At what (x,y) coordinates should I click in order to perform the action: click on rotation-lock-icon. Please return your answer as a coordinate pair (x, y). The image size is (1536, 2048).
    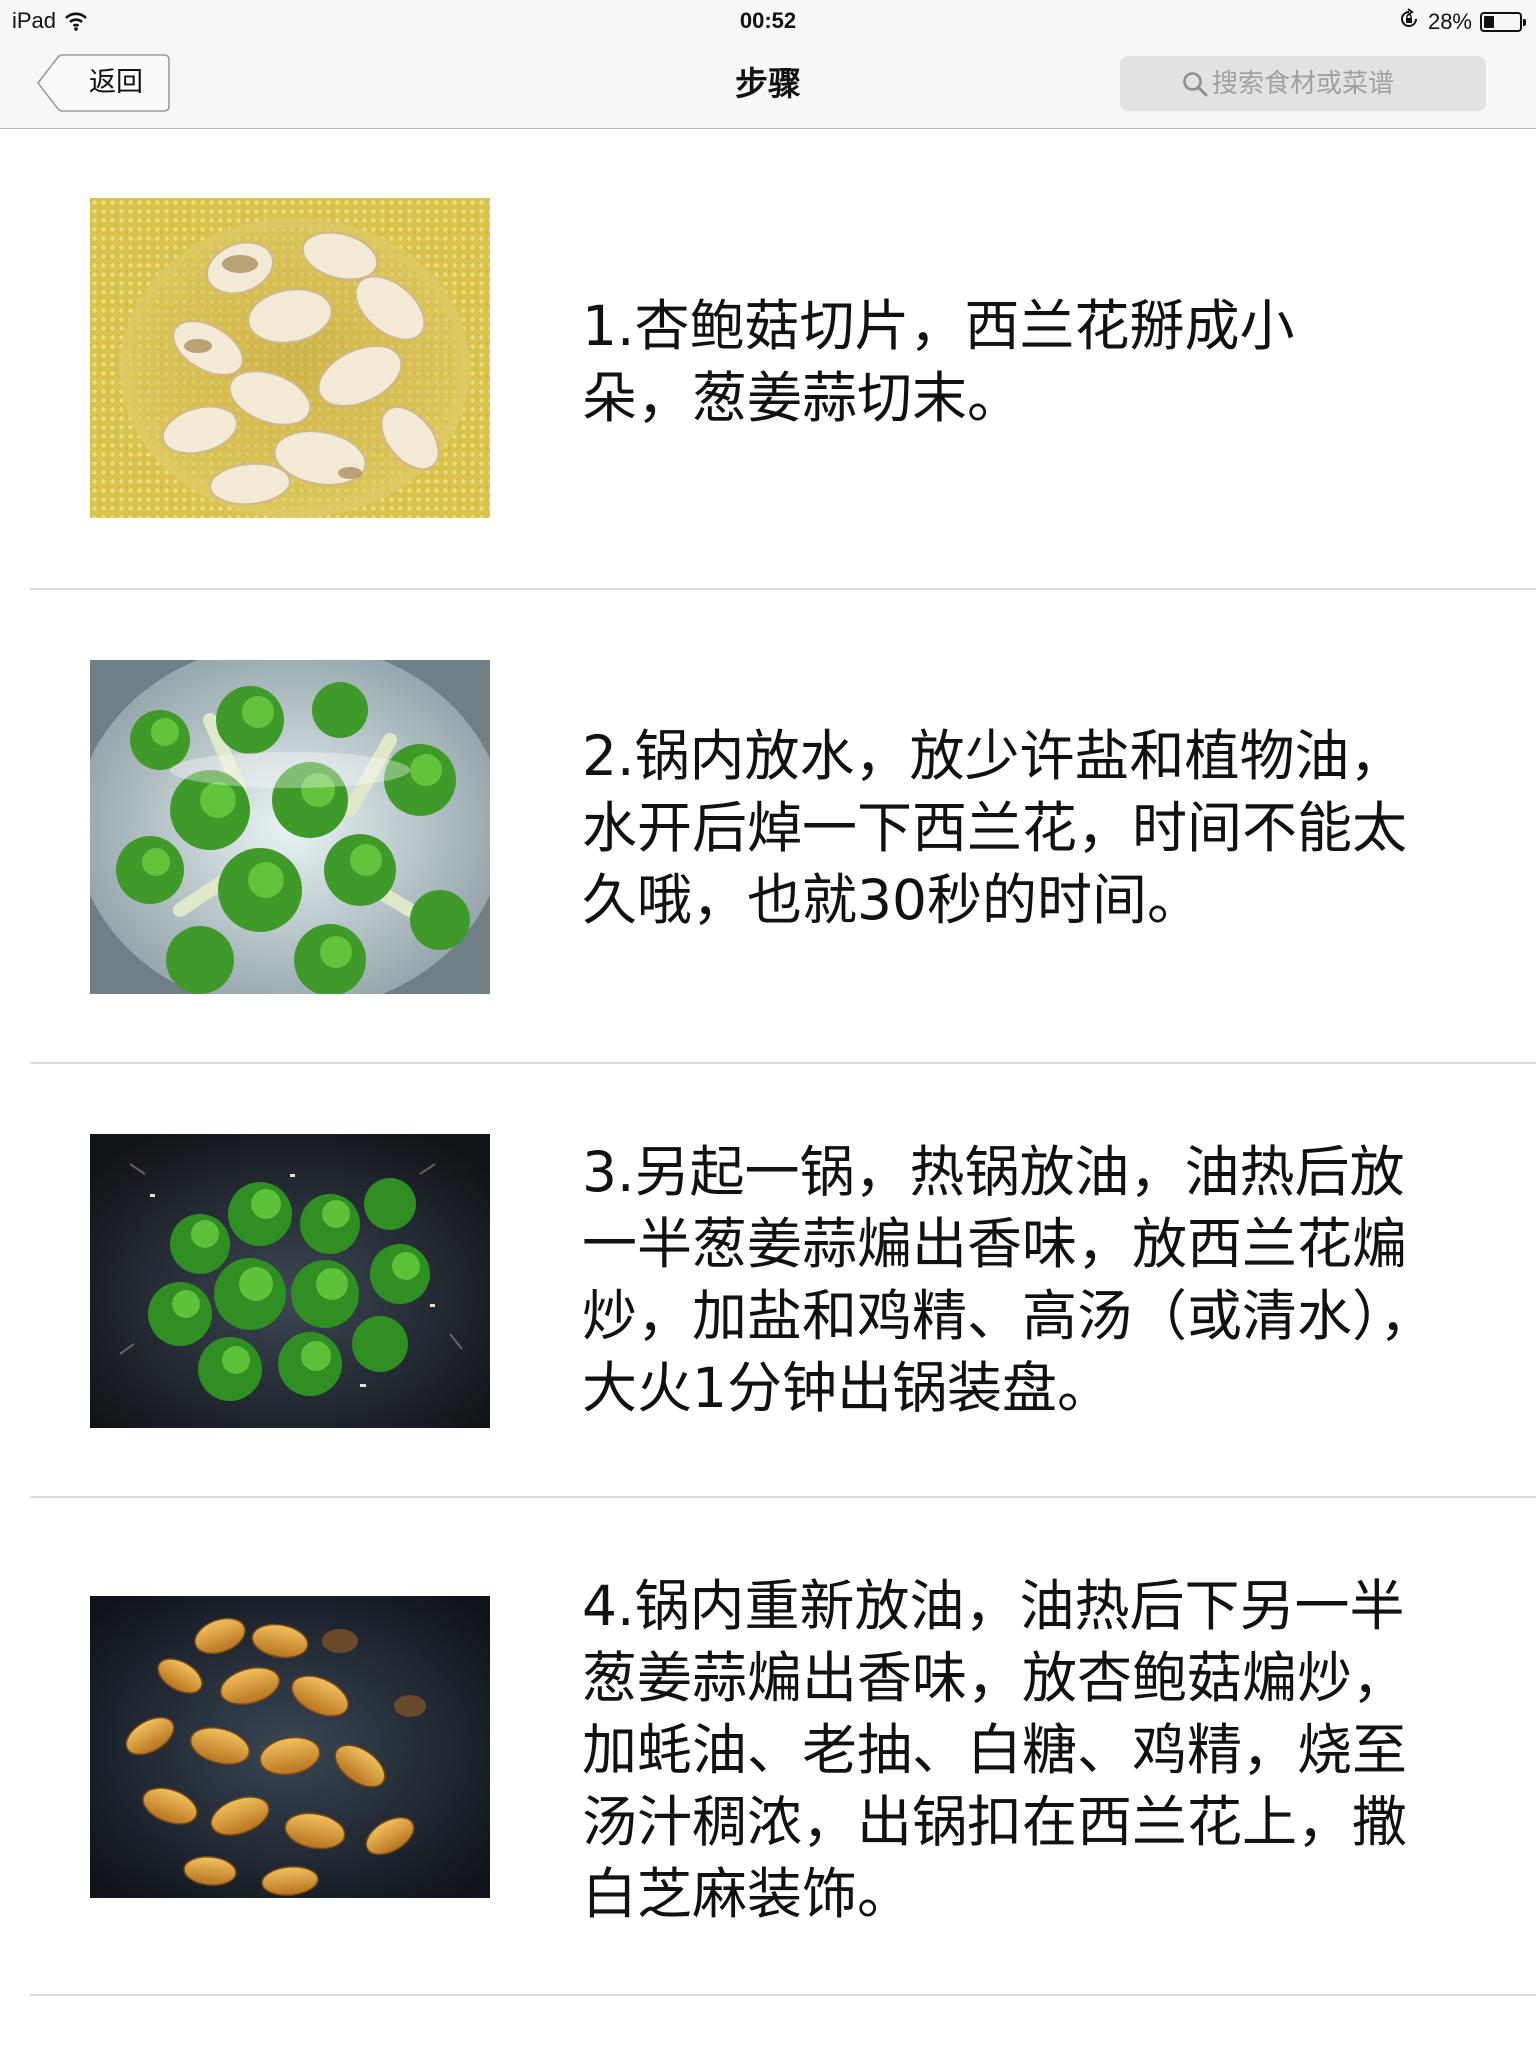
    Looking at the image, I should click on (1409, 22).